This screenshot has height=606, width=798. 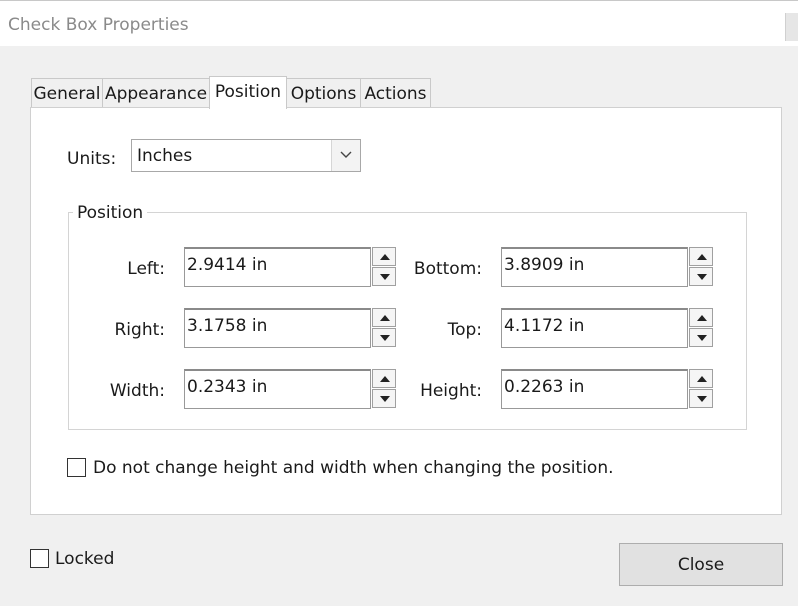 I want to click on position-group-label: Position, so click(x=110, y=213).